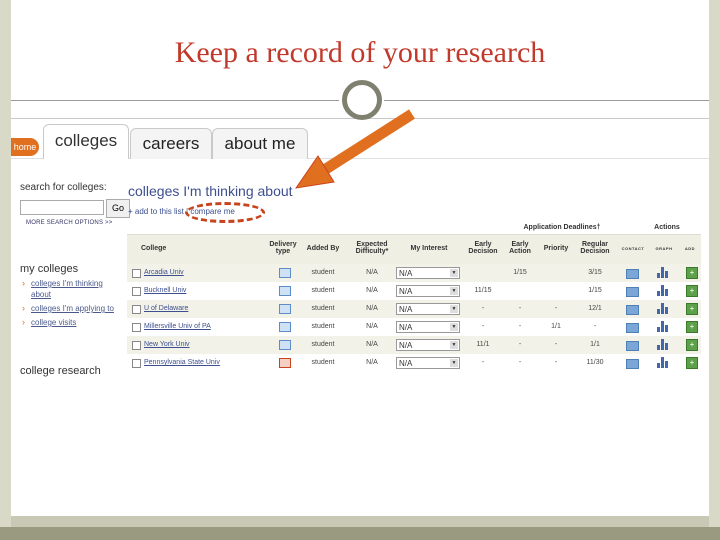  Describe the element at coordinates (63, 187) in the screenshot. I see `search-label: search for colleges:` at that location.